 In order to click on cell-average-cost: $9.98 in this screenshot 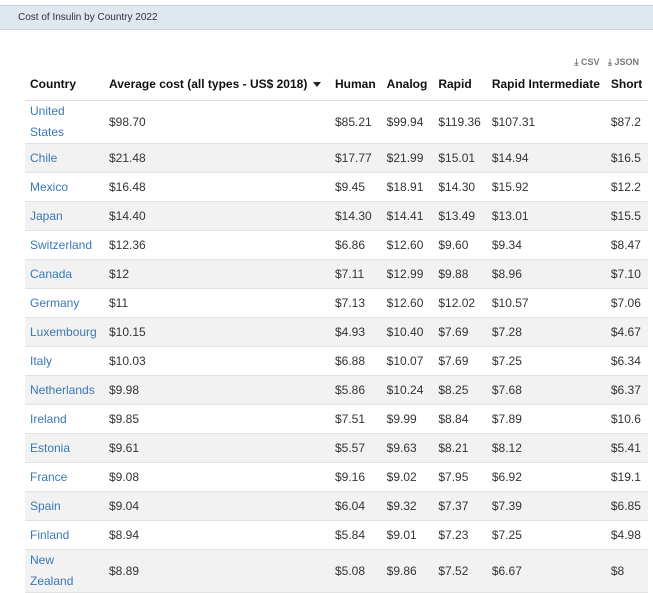, I will do `click(217, 390)`.